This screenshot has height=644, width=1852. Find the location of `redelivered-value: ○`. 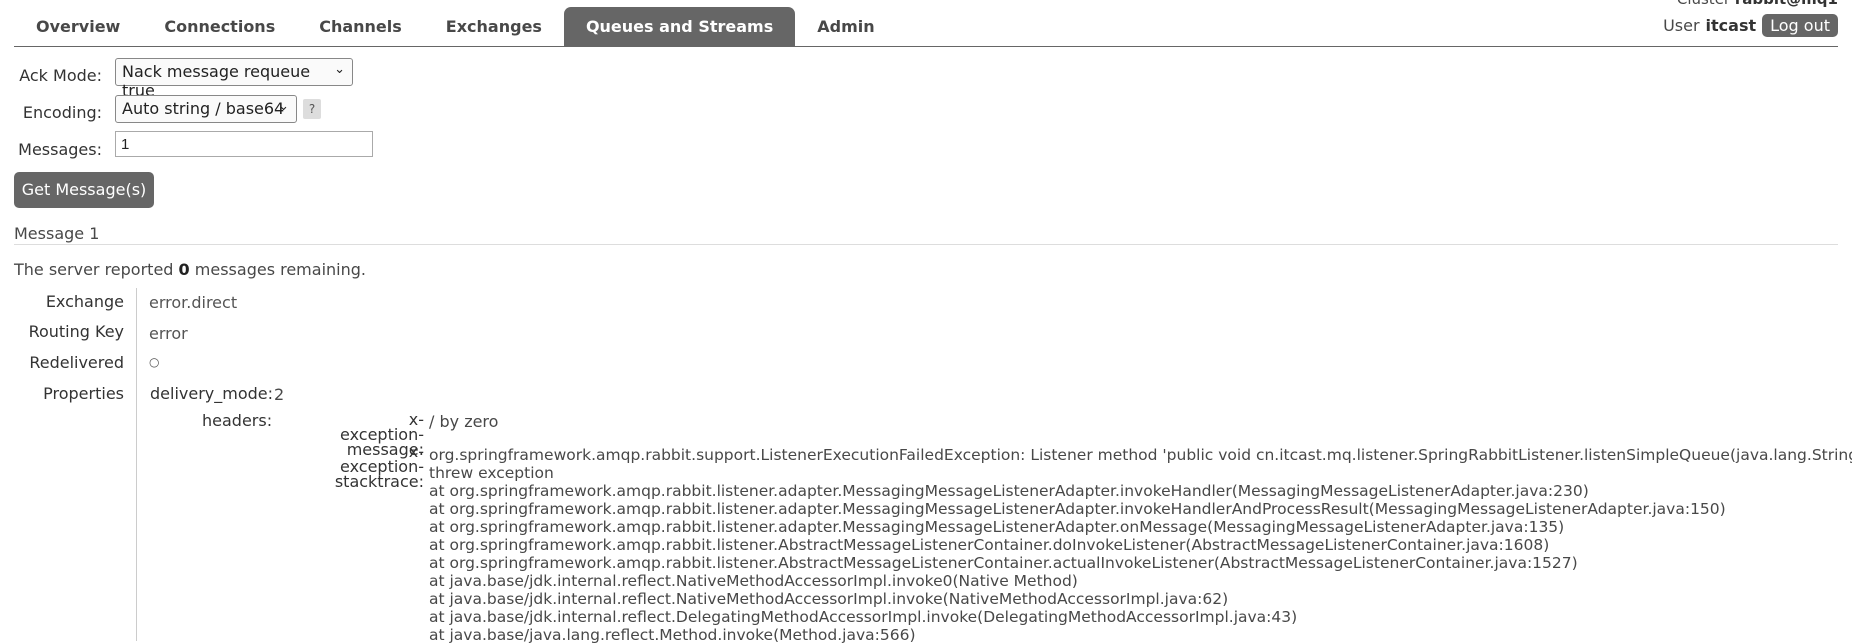

redelivered-value: ○ is located at coordinates (154, 362).